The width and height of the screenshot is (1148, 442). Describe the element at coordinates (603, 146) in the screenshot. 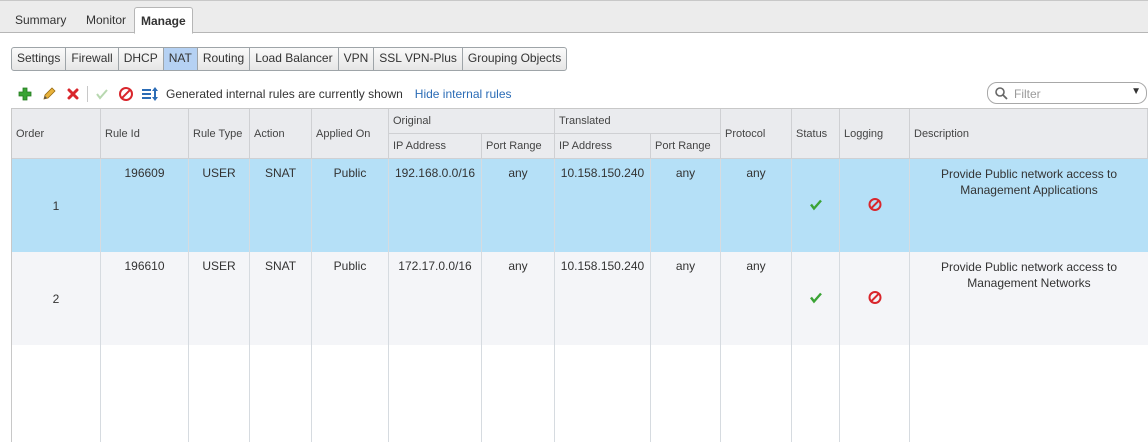

I see `col-translated-ip: IP Address` at that location.